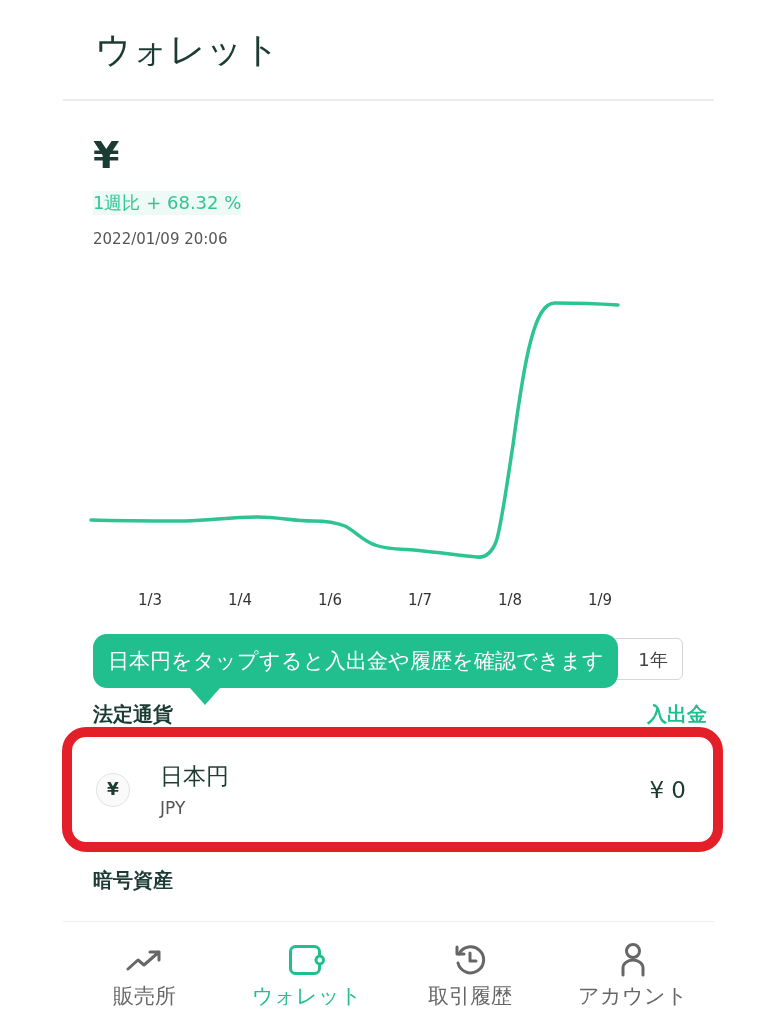  Describe the element at coordinates (133, 880) in the screenshot. I see `section-title: 暗号資産` at that location.